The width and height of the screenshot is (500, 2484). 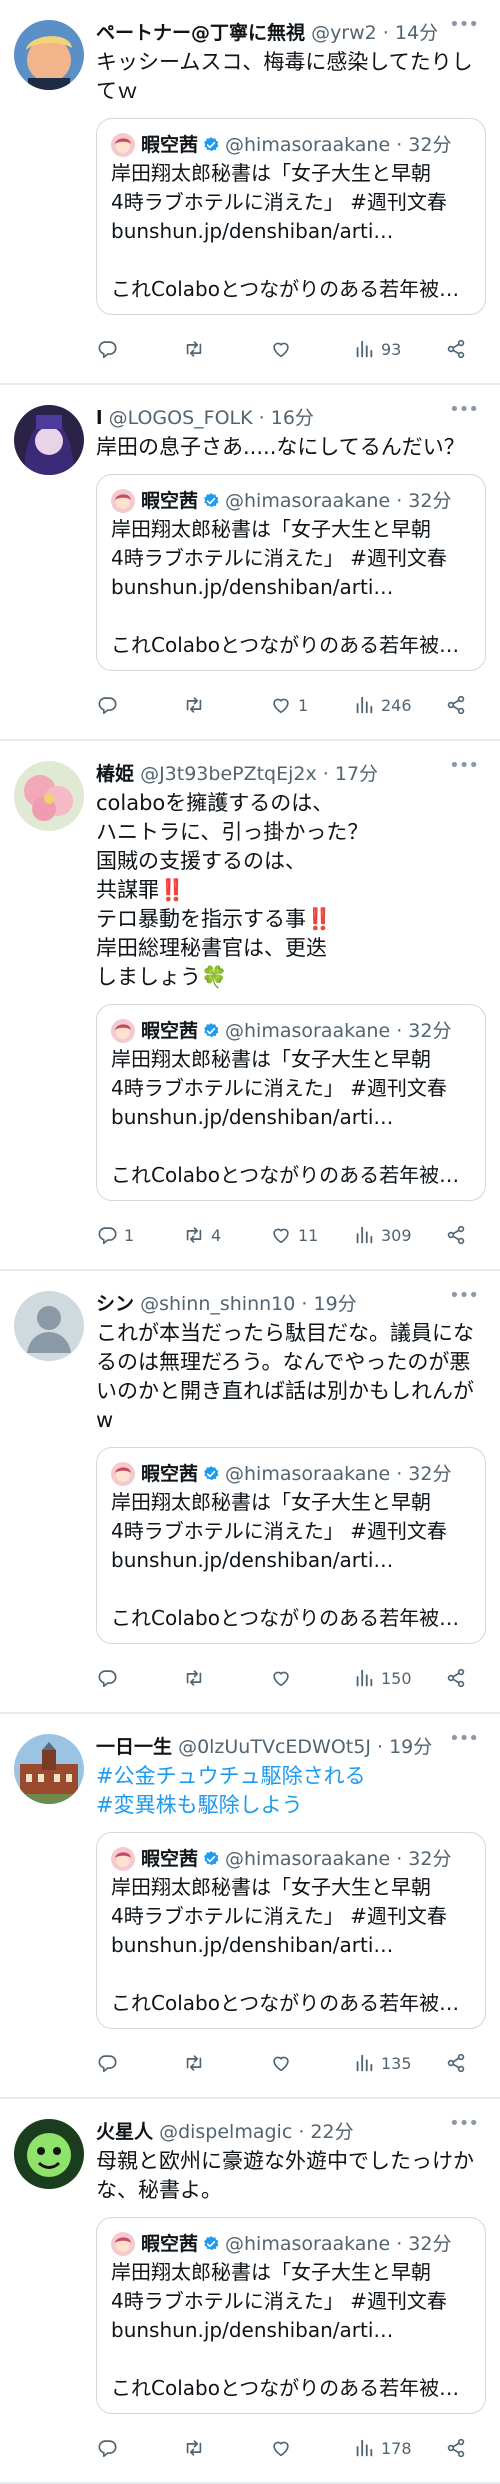 What do you see at coordinates (181, 418) in the screenshot?
I see `user-handle: @LOGOS_FOLK` at bounding box center [181, 418].